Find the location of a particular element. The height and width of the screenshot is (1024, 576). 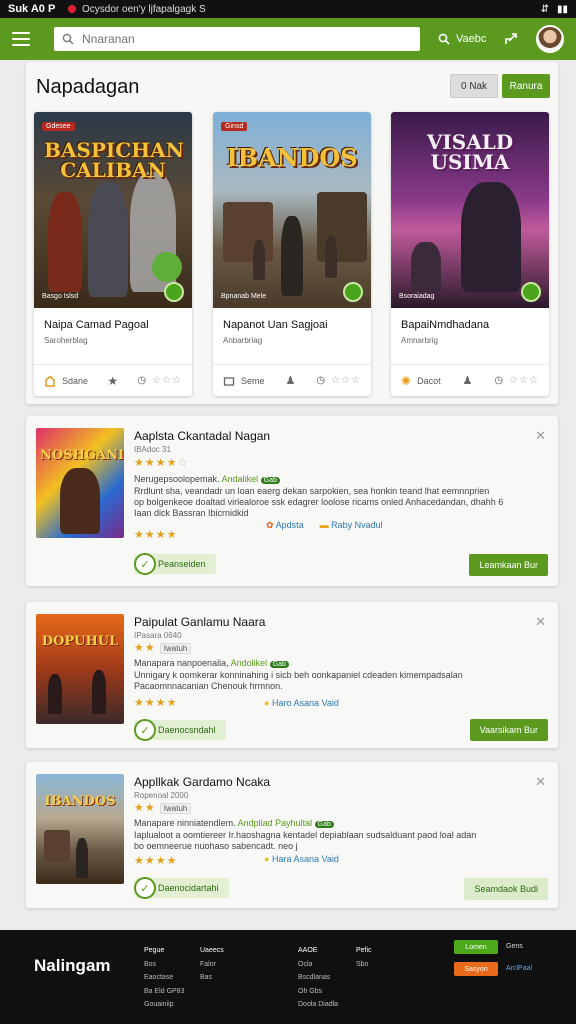

item-title: Appllkak Gardamo Ncaka is located at coordinates (202, 782).